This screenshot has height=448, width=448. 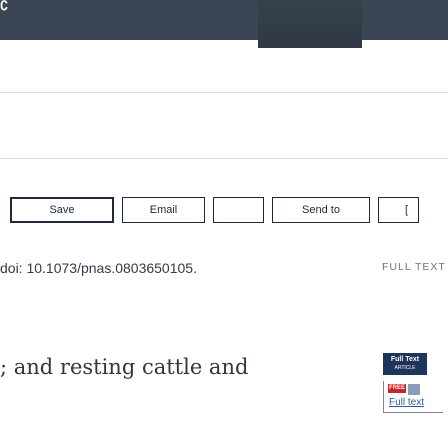 What do you see at coordinates (7, 7) in the screenshot?
I see `brand-logo-icon: ∁` at bounding box center [7, 7].